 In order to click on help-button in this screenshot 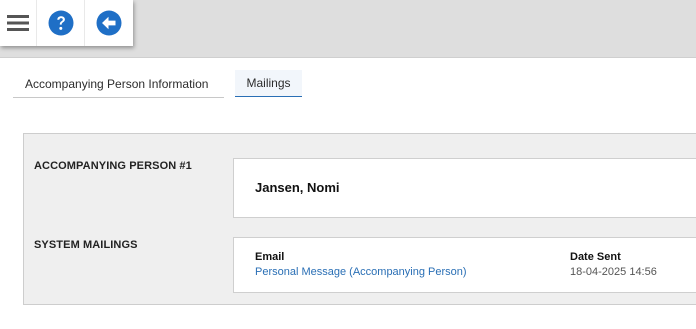, I will do `click(60, 23)`.